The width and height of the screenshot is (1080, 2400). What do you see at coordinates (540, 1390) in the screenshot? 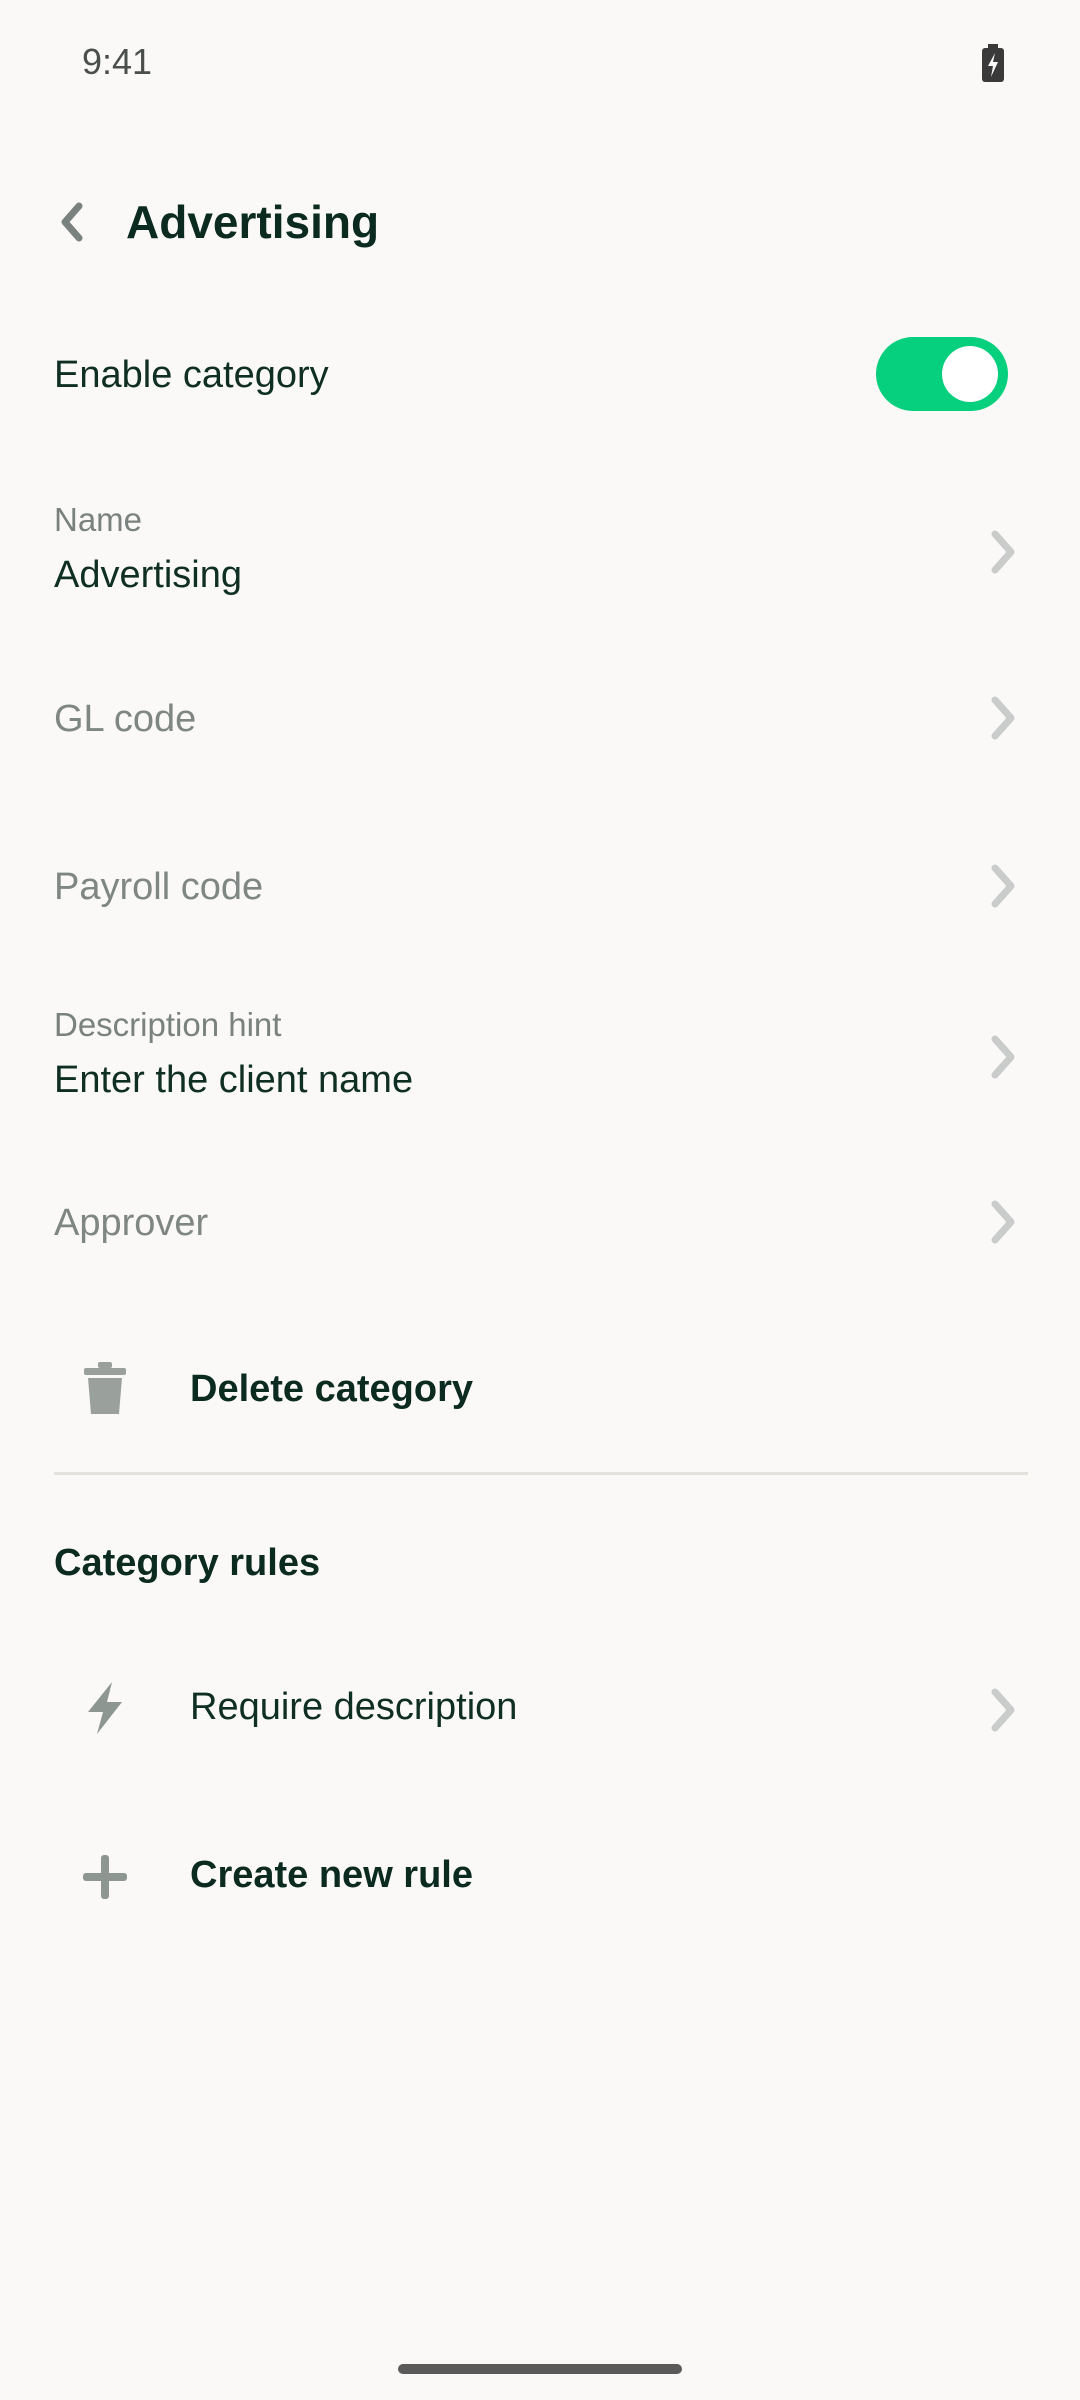
I see `delete-category-button` at bounding box center [540, 1390].